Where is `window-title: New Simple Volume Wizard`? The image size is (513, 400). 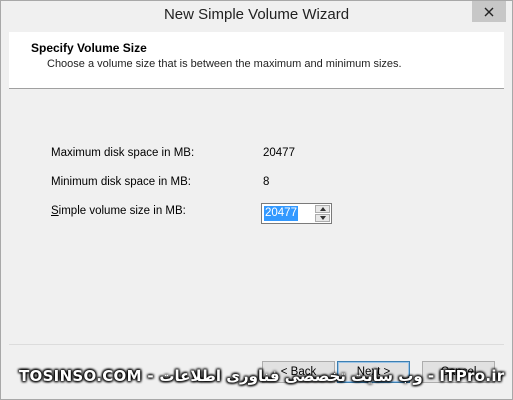
window-title: New Simple Volume Wizard is located at coordinates (256, 14).